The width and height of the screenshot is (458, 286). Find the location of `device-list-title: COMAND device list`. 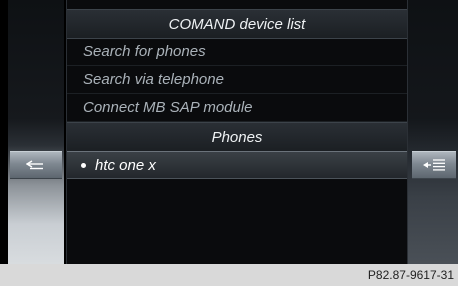

device-list-title: COMAND device list is located at coordinates (237, 24).